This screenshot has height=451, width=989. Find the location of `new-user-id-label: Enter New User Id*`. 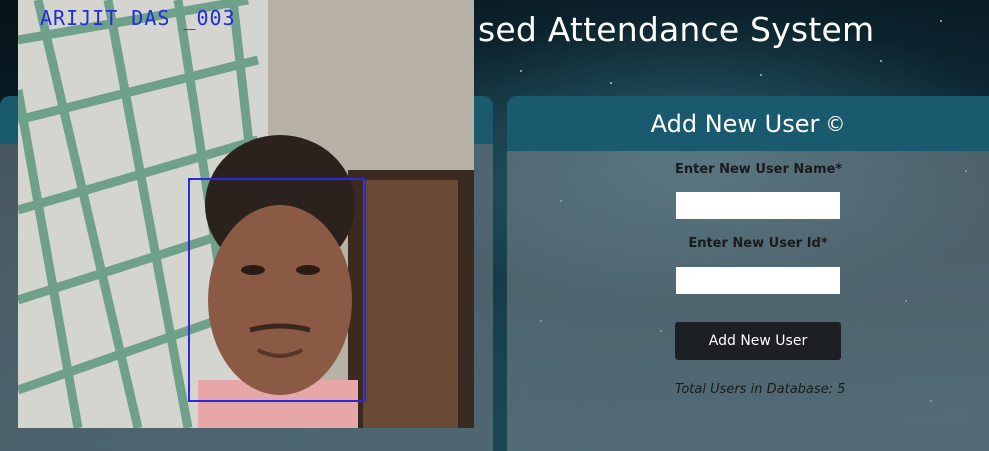

new-user-id-label: Enter New User Id* is located at coordinates (758, 243).